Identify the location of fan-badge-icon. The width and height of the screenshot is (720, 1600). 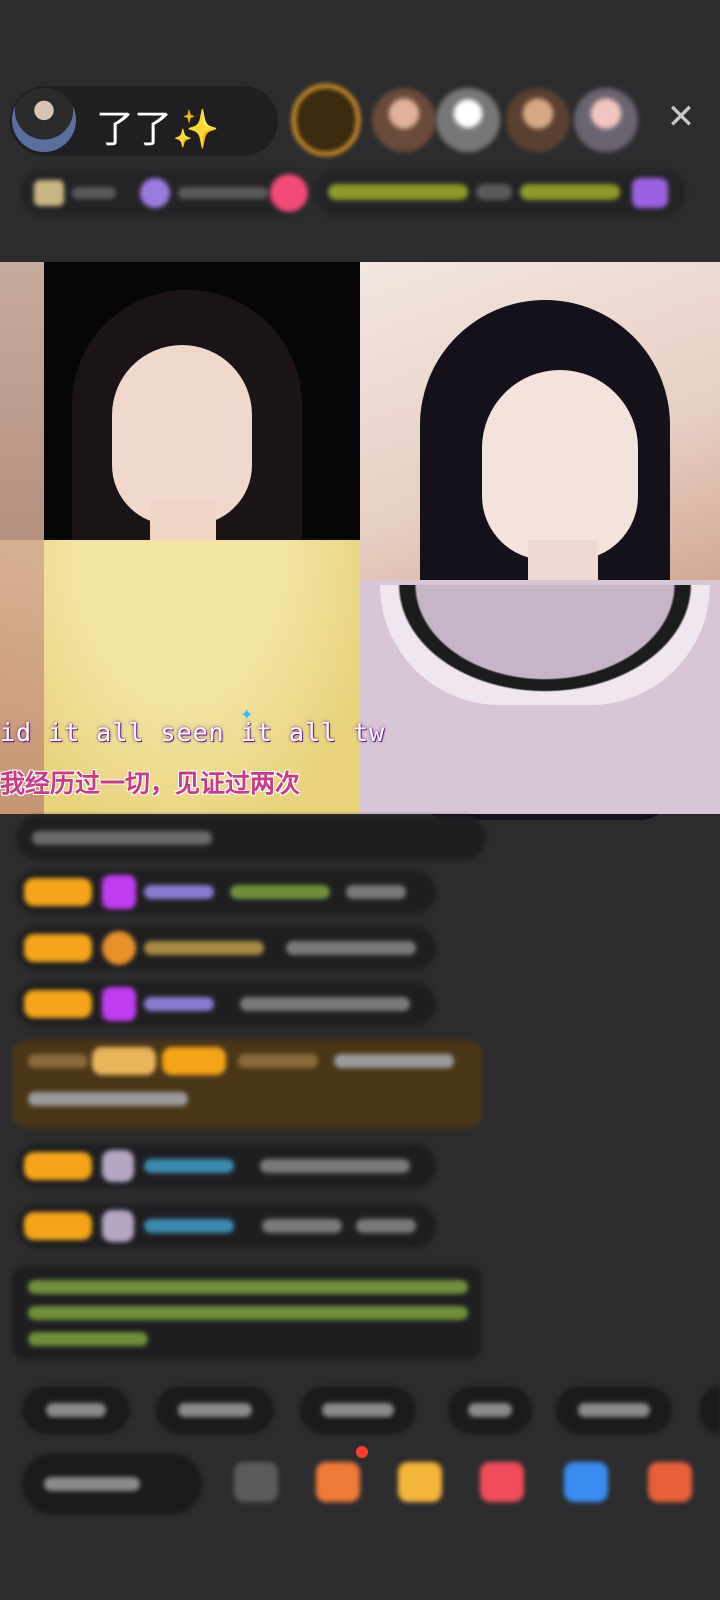
(119, 948).